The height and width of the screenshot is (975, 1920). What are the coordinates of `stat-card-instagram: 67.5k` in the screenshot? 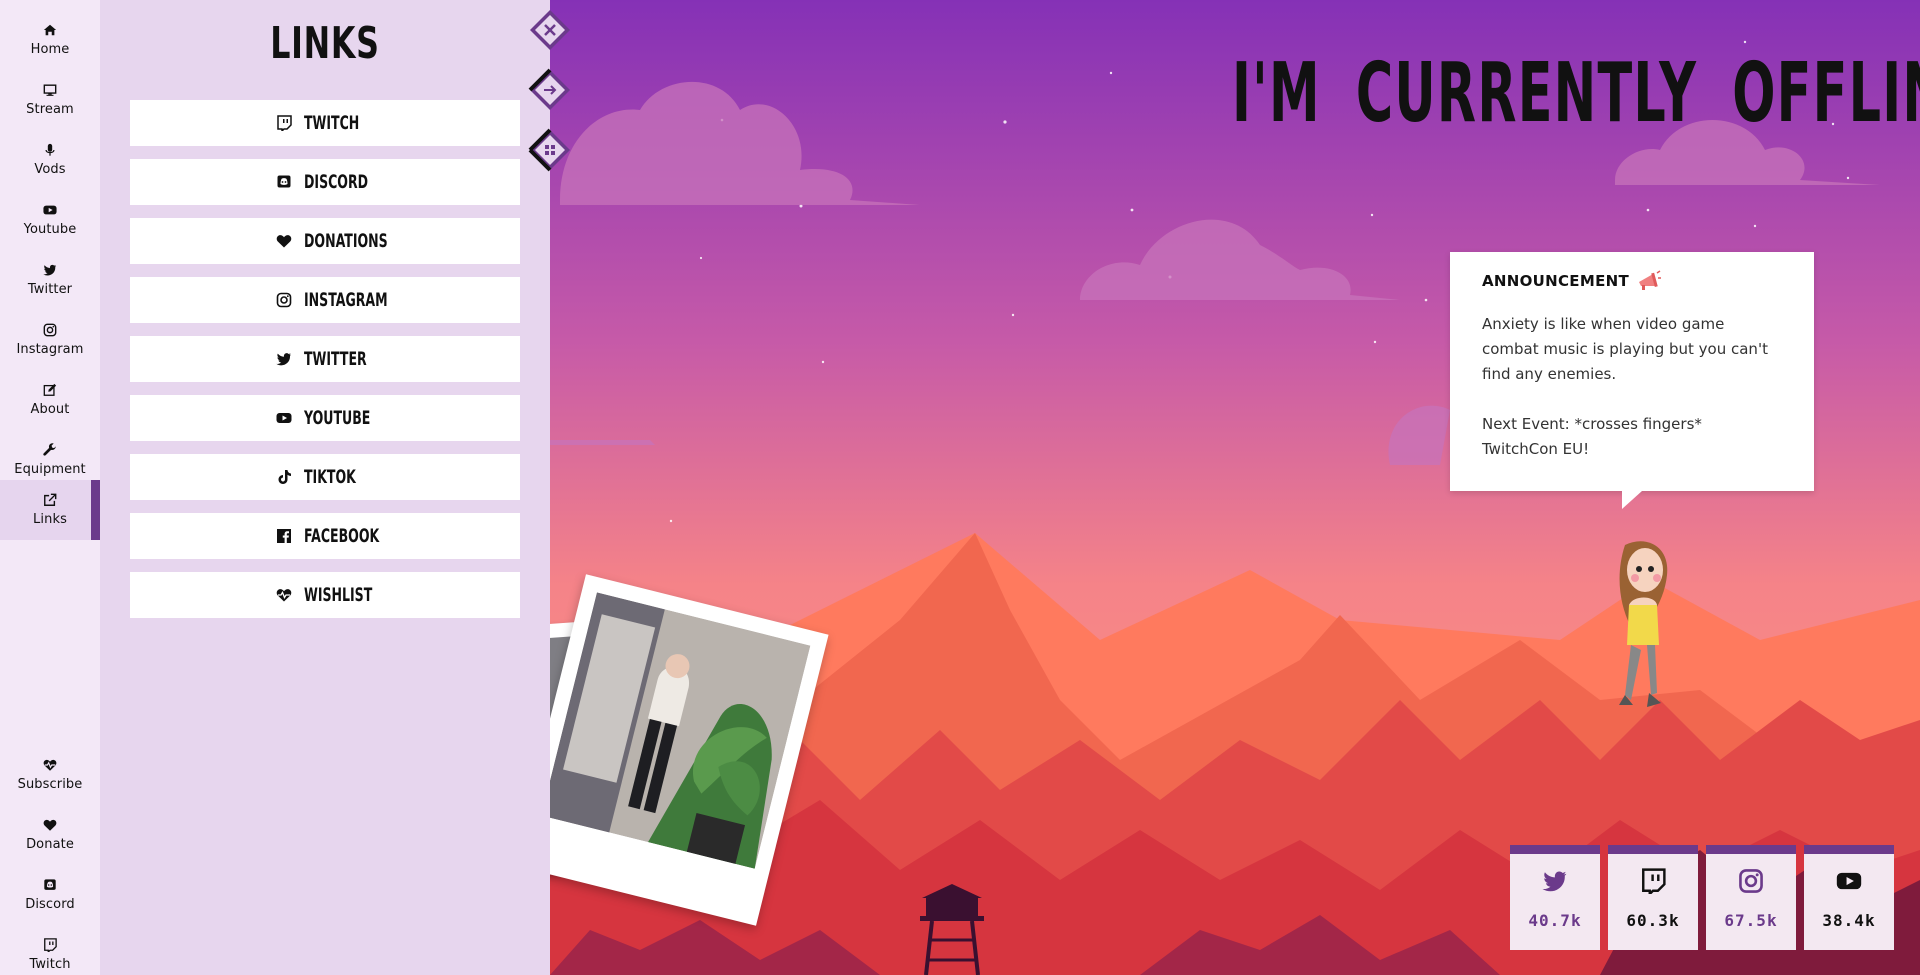 It's located at (1751, 897).